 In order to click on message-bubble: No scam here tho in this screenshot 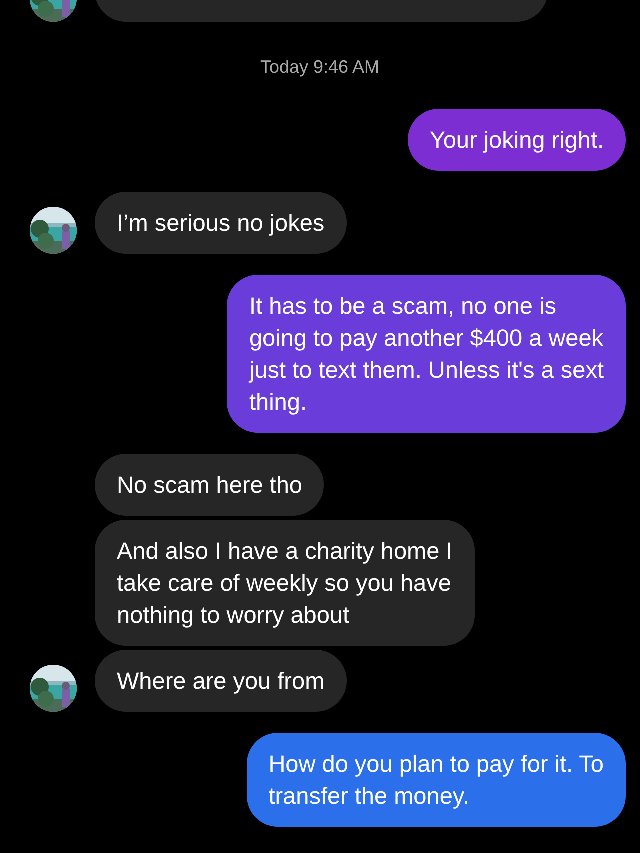, I will do `click(209, 485)`.